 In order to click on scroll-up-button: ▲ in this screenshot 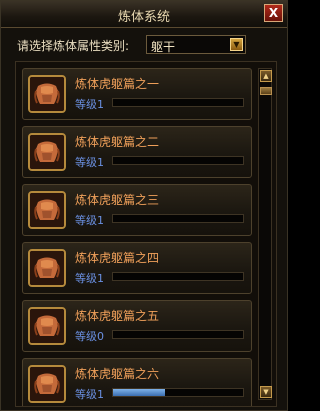, I will do `click(266, 76)`.